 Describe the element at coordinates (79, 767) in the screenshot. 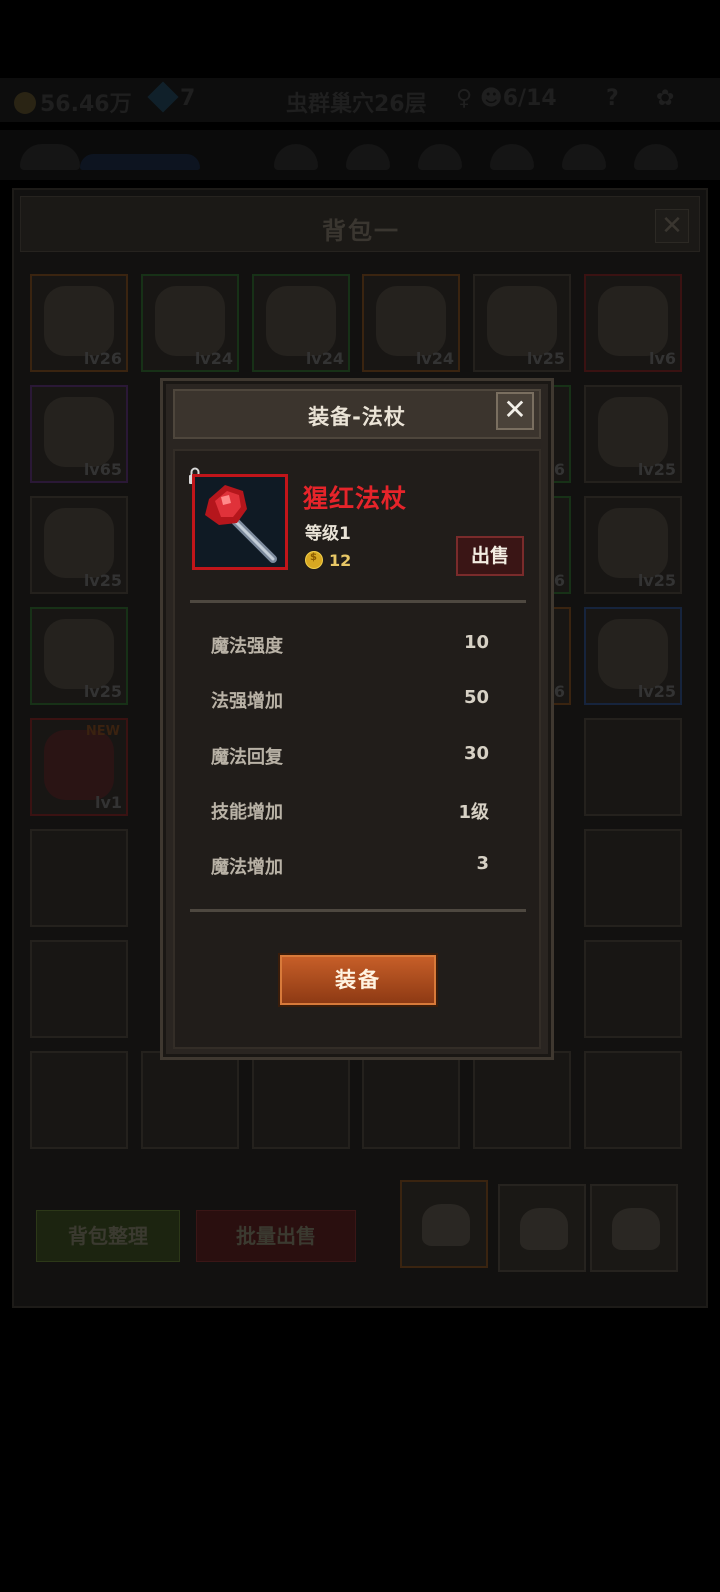

I see `inventory-slot: NEW lv1` at that location.